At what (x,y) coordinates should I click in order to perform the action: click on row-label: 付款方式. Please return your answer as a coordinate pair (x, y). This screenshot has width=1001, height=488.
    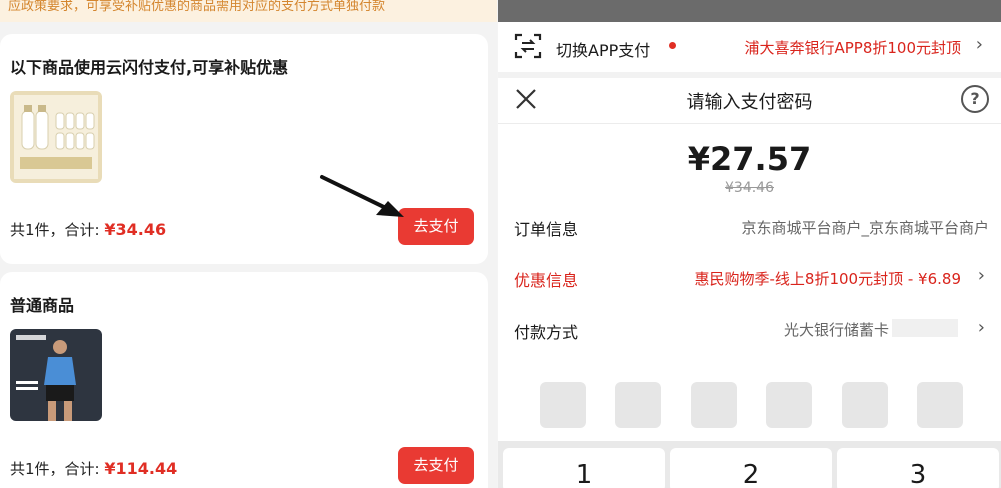
    Looking at the image, I should click on (546, 332).